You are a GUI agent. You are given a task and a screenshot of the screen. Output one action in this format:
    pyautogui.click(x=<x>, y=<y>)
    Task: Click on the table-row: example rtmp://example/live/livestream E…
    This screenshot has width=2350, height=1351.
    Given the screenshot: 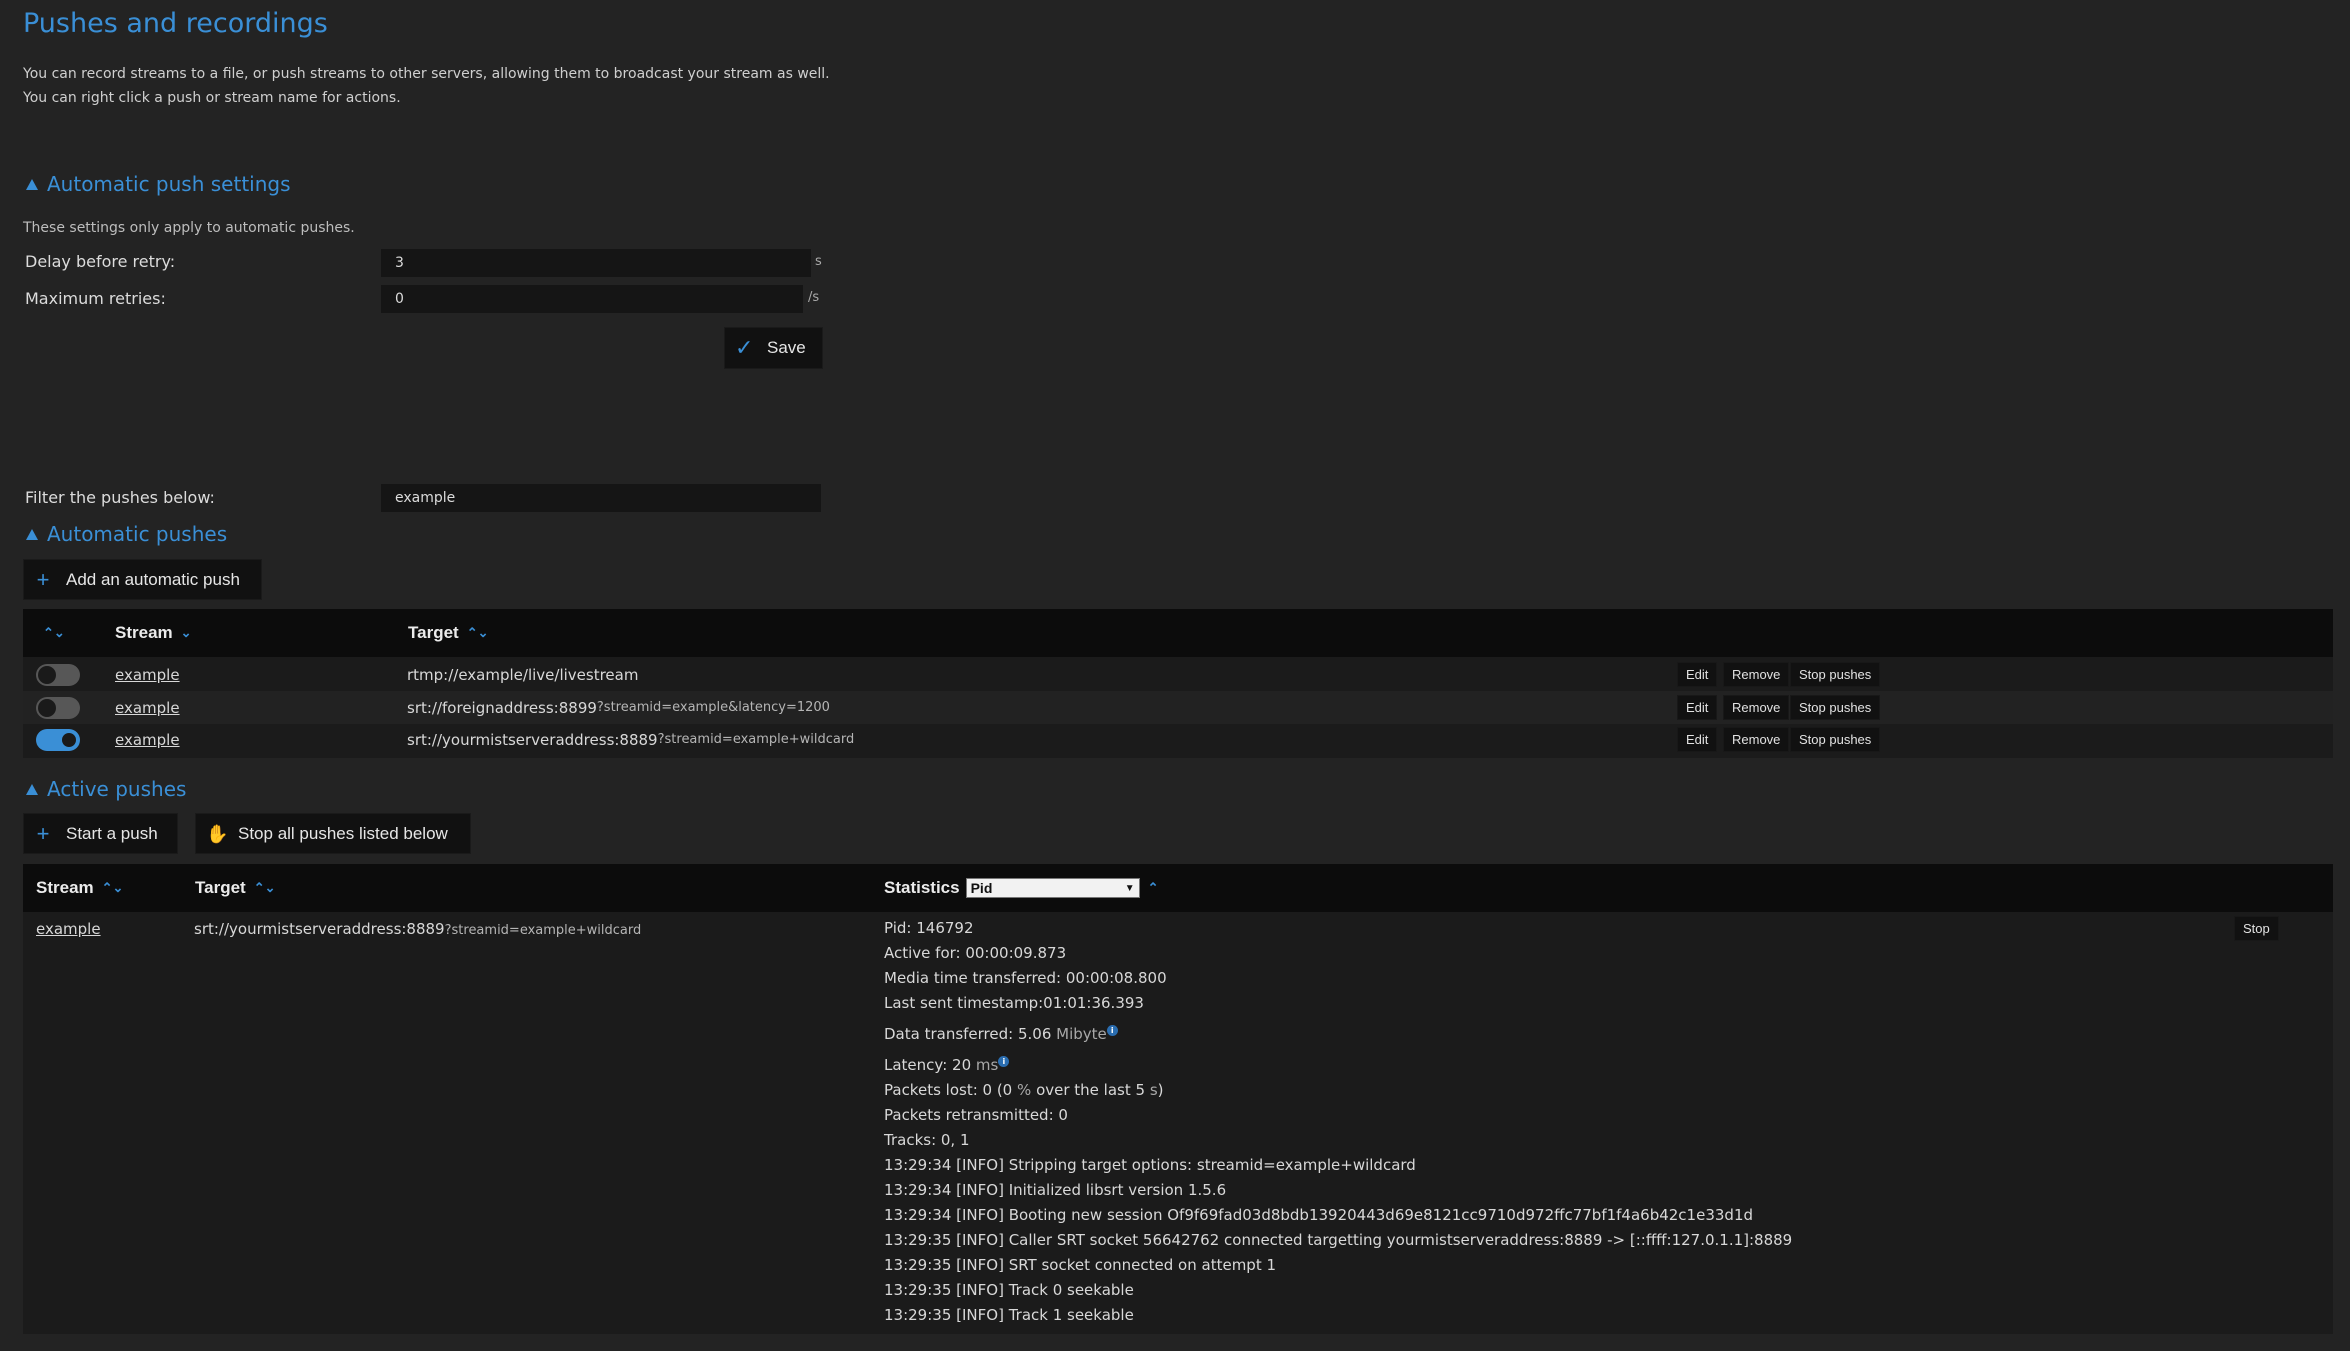 What is the action you would take?
    pyautogui.click(x=1178, y=674)
    